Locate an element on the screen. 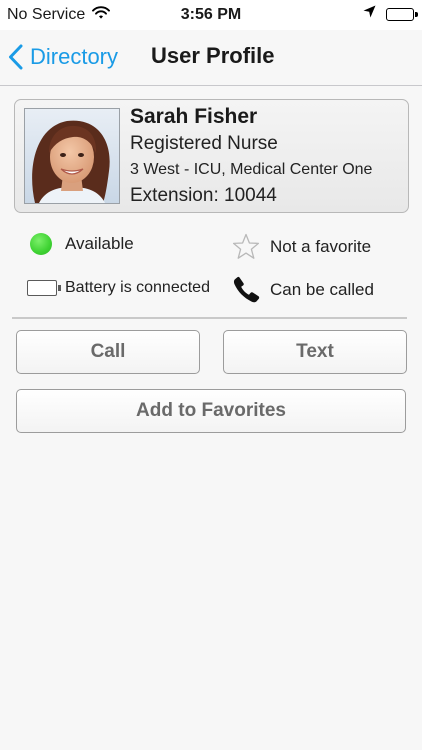  text-button: Text is located at coordinates (315, 352).